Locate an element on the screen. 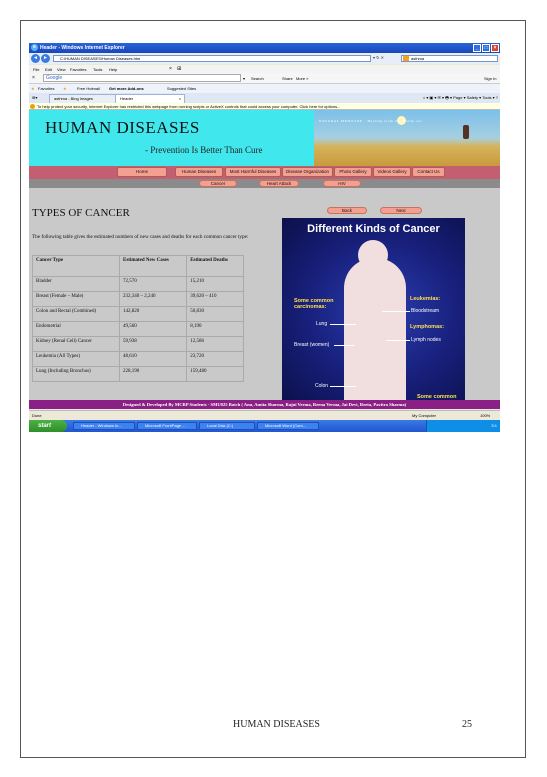 The height and width of the screenshot is (777, 547). system-tray: 5:1 is located at coordinates (463, 426).